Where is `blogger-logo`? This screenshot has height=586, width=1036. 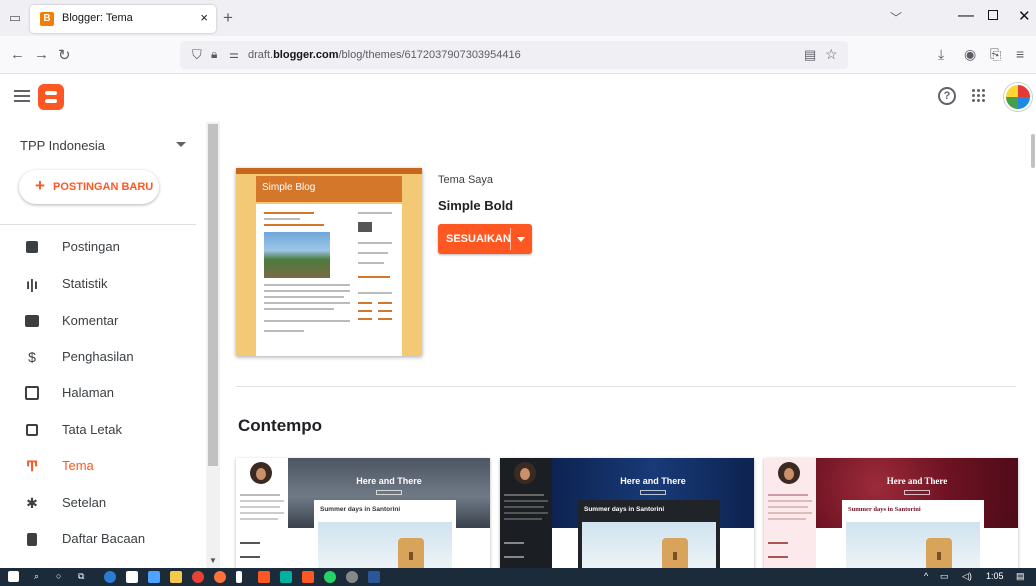 blogger-logo is located at coordinates (51, 97).